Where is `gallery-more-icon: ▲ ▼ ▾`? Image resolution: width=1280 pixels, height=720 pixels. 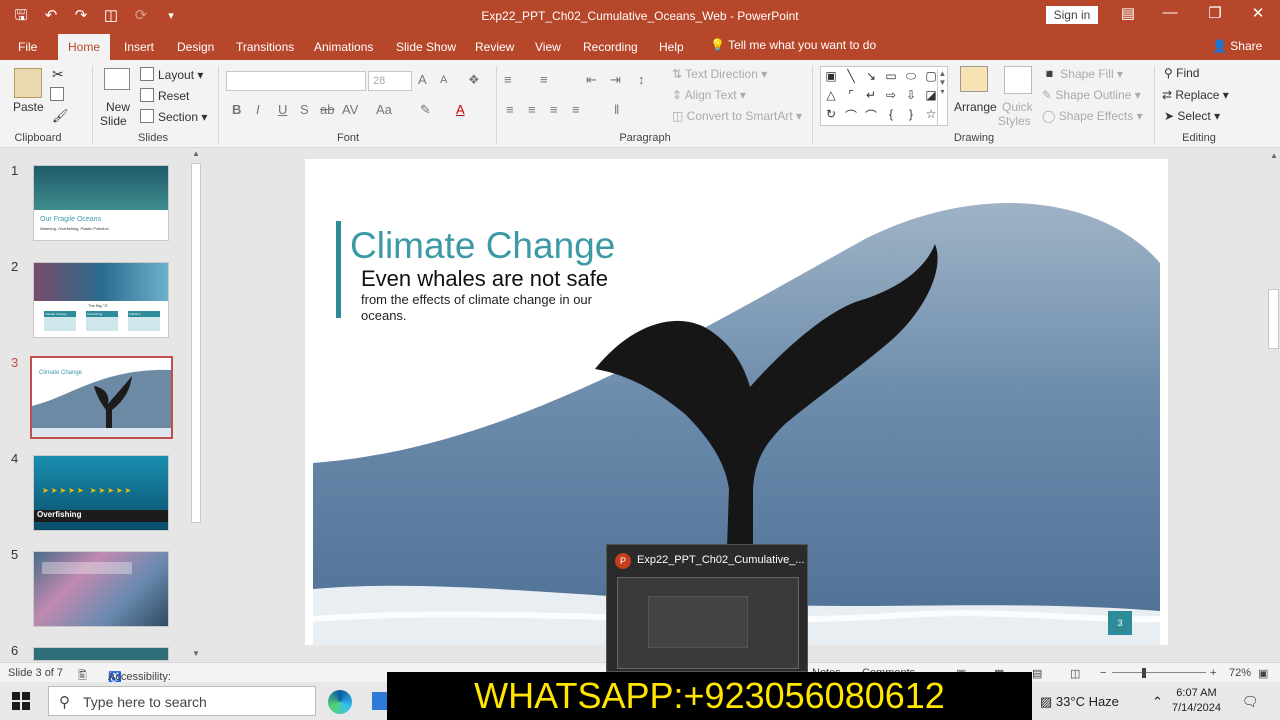 gallery-more-icon: ▲ ▼ ▾ is located at coordinates (942, 97).